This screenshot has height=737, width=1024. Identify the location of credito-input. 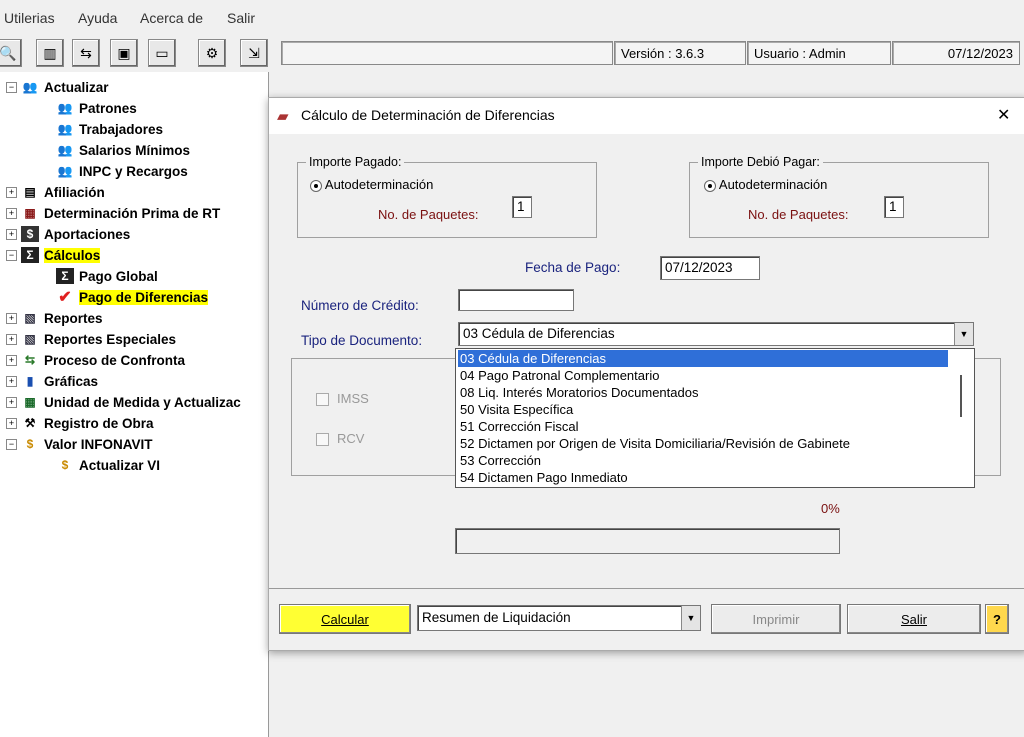
(516, 300).